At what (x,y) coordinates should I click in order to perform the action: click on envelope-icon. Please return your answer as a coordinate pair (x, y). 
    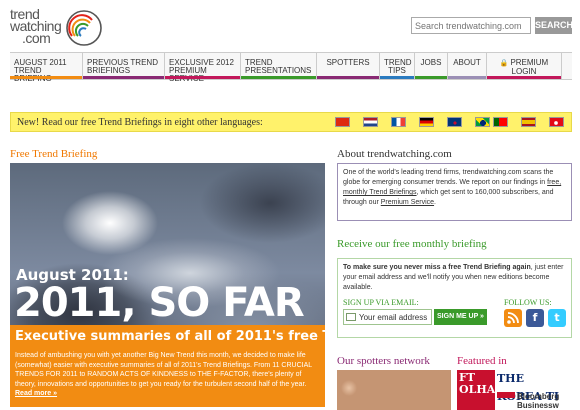
    Looking at the image, I should click on (351, 317).